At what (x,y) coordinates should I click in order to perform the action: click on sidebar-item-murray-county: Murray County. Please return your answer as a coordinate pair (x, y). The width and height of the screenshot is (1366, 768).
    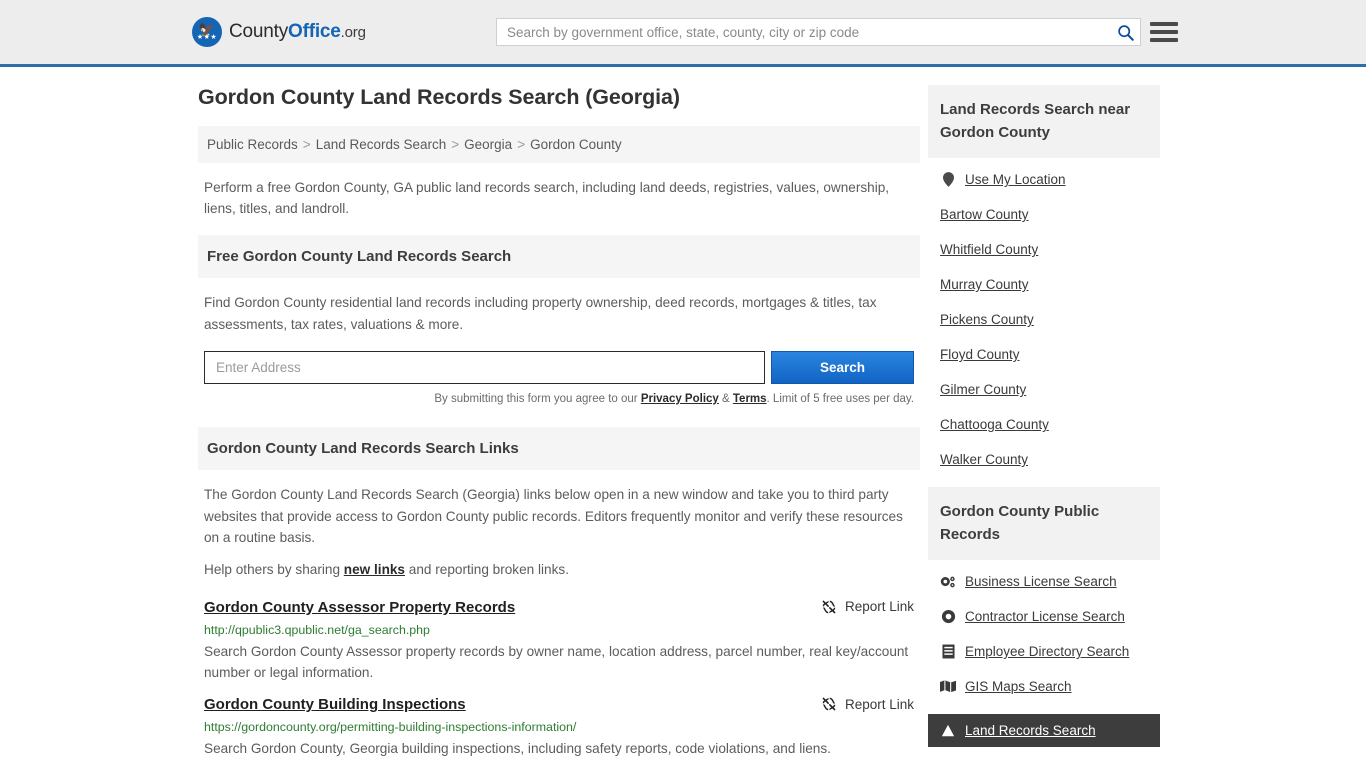
    Looking at the image, I should click on (1044, 284).